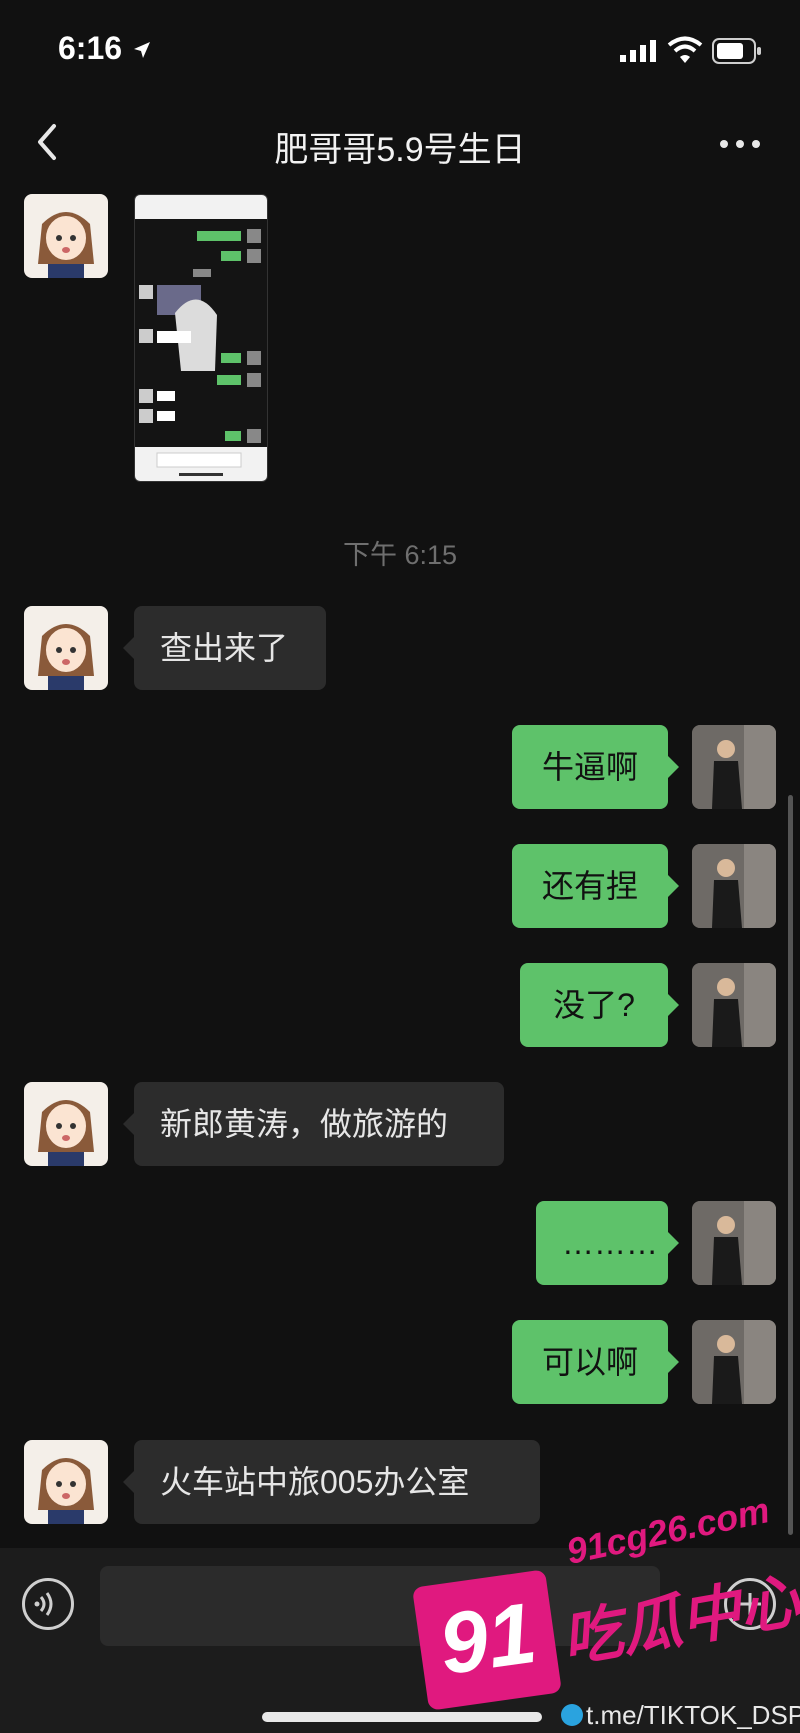 This screenshot has height=1733, width=800. What do you see at coordinates (599, 1005) in the screenshot?
I see `message-bubble-outgoing: 没了?` at bounding box center [599, 1005].